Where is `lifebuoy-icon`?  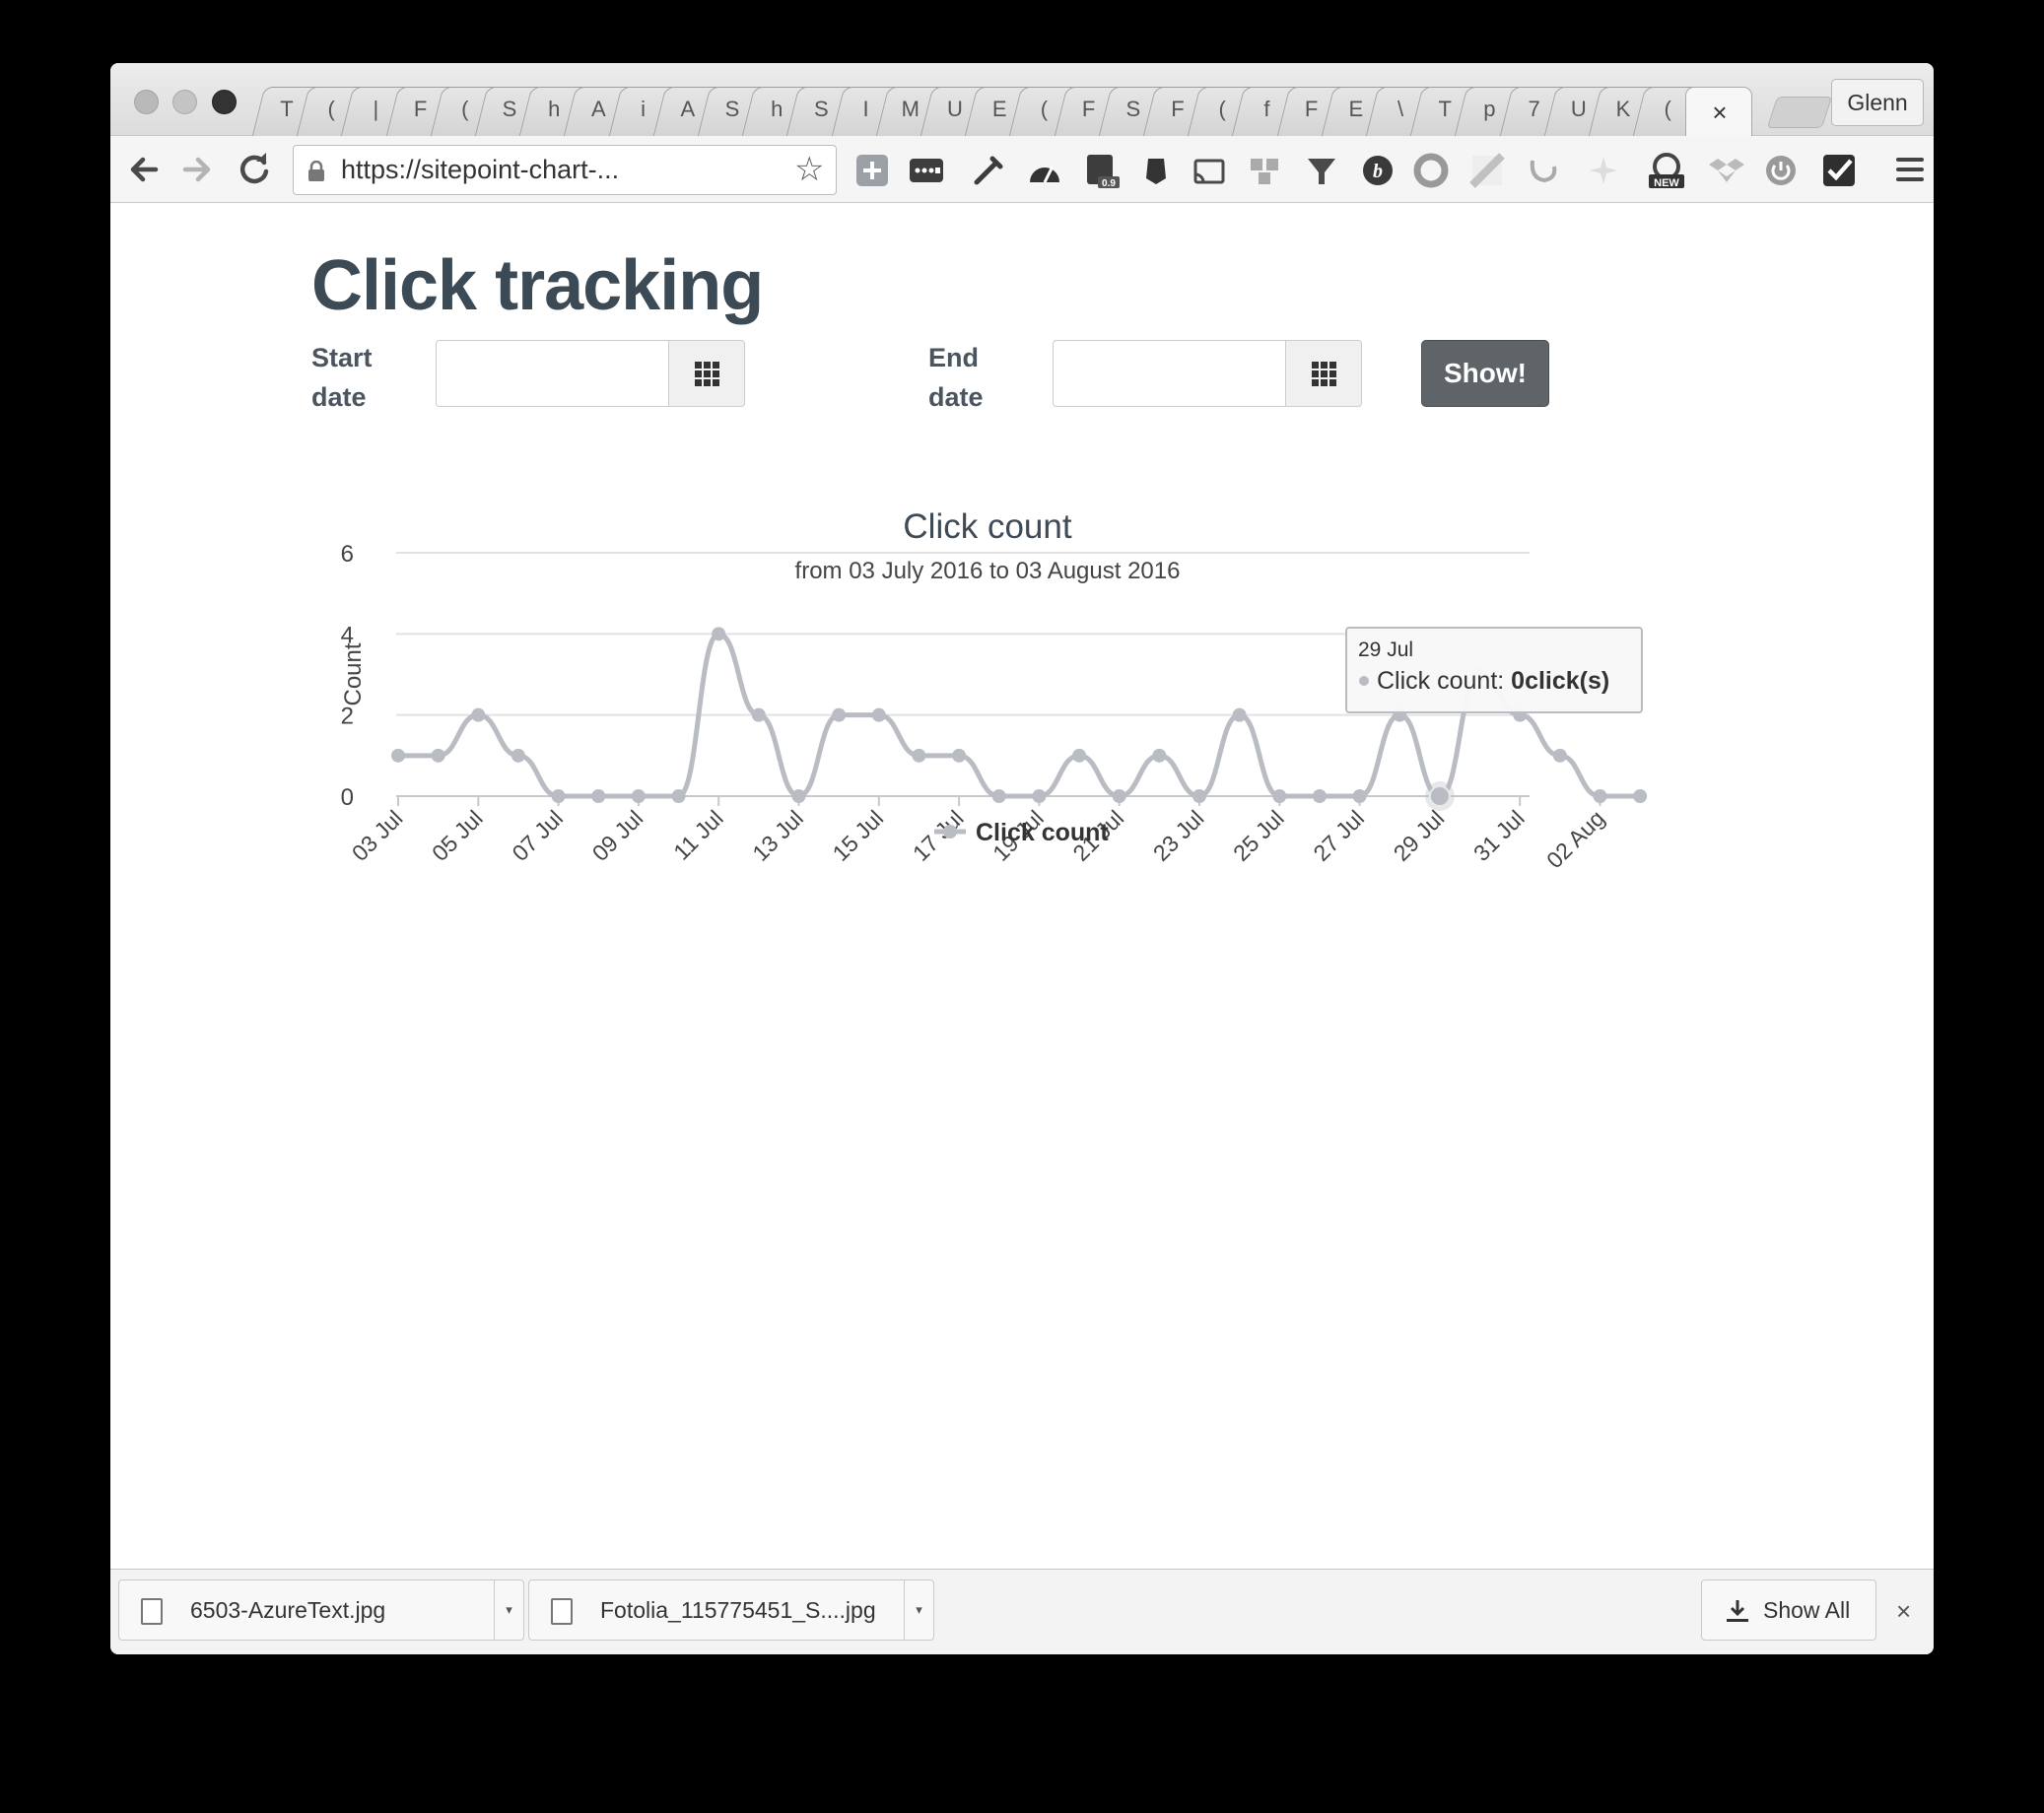 lifebuoy-icon is located at coordinates (1431, 170).